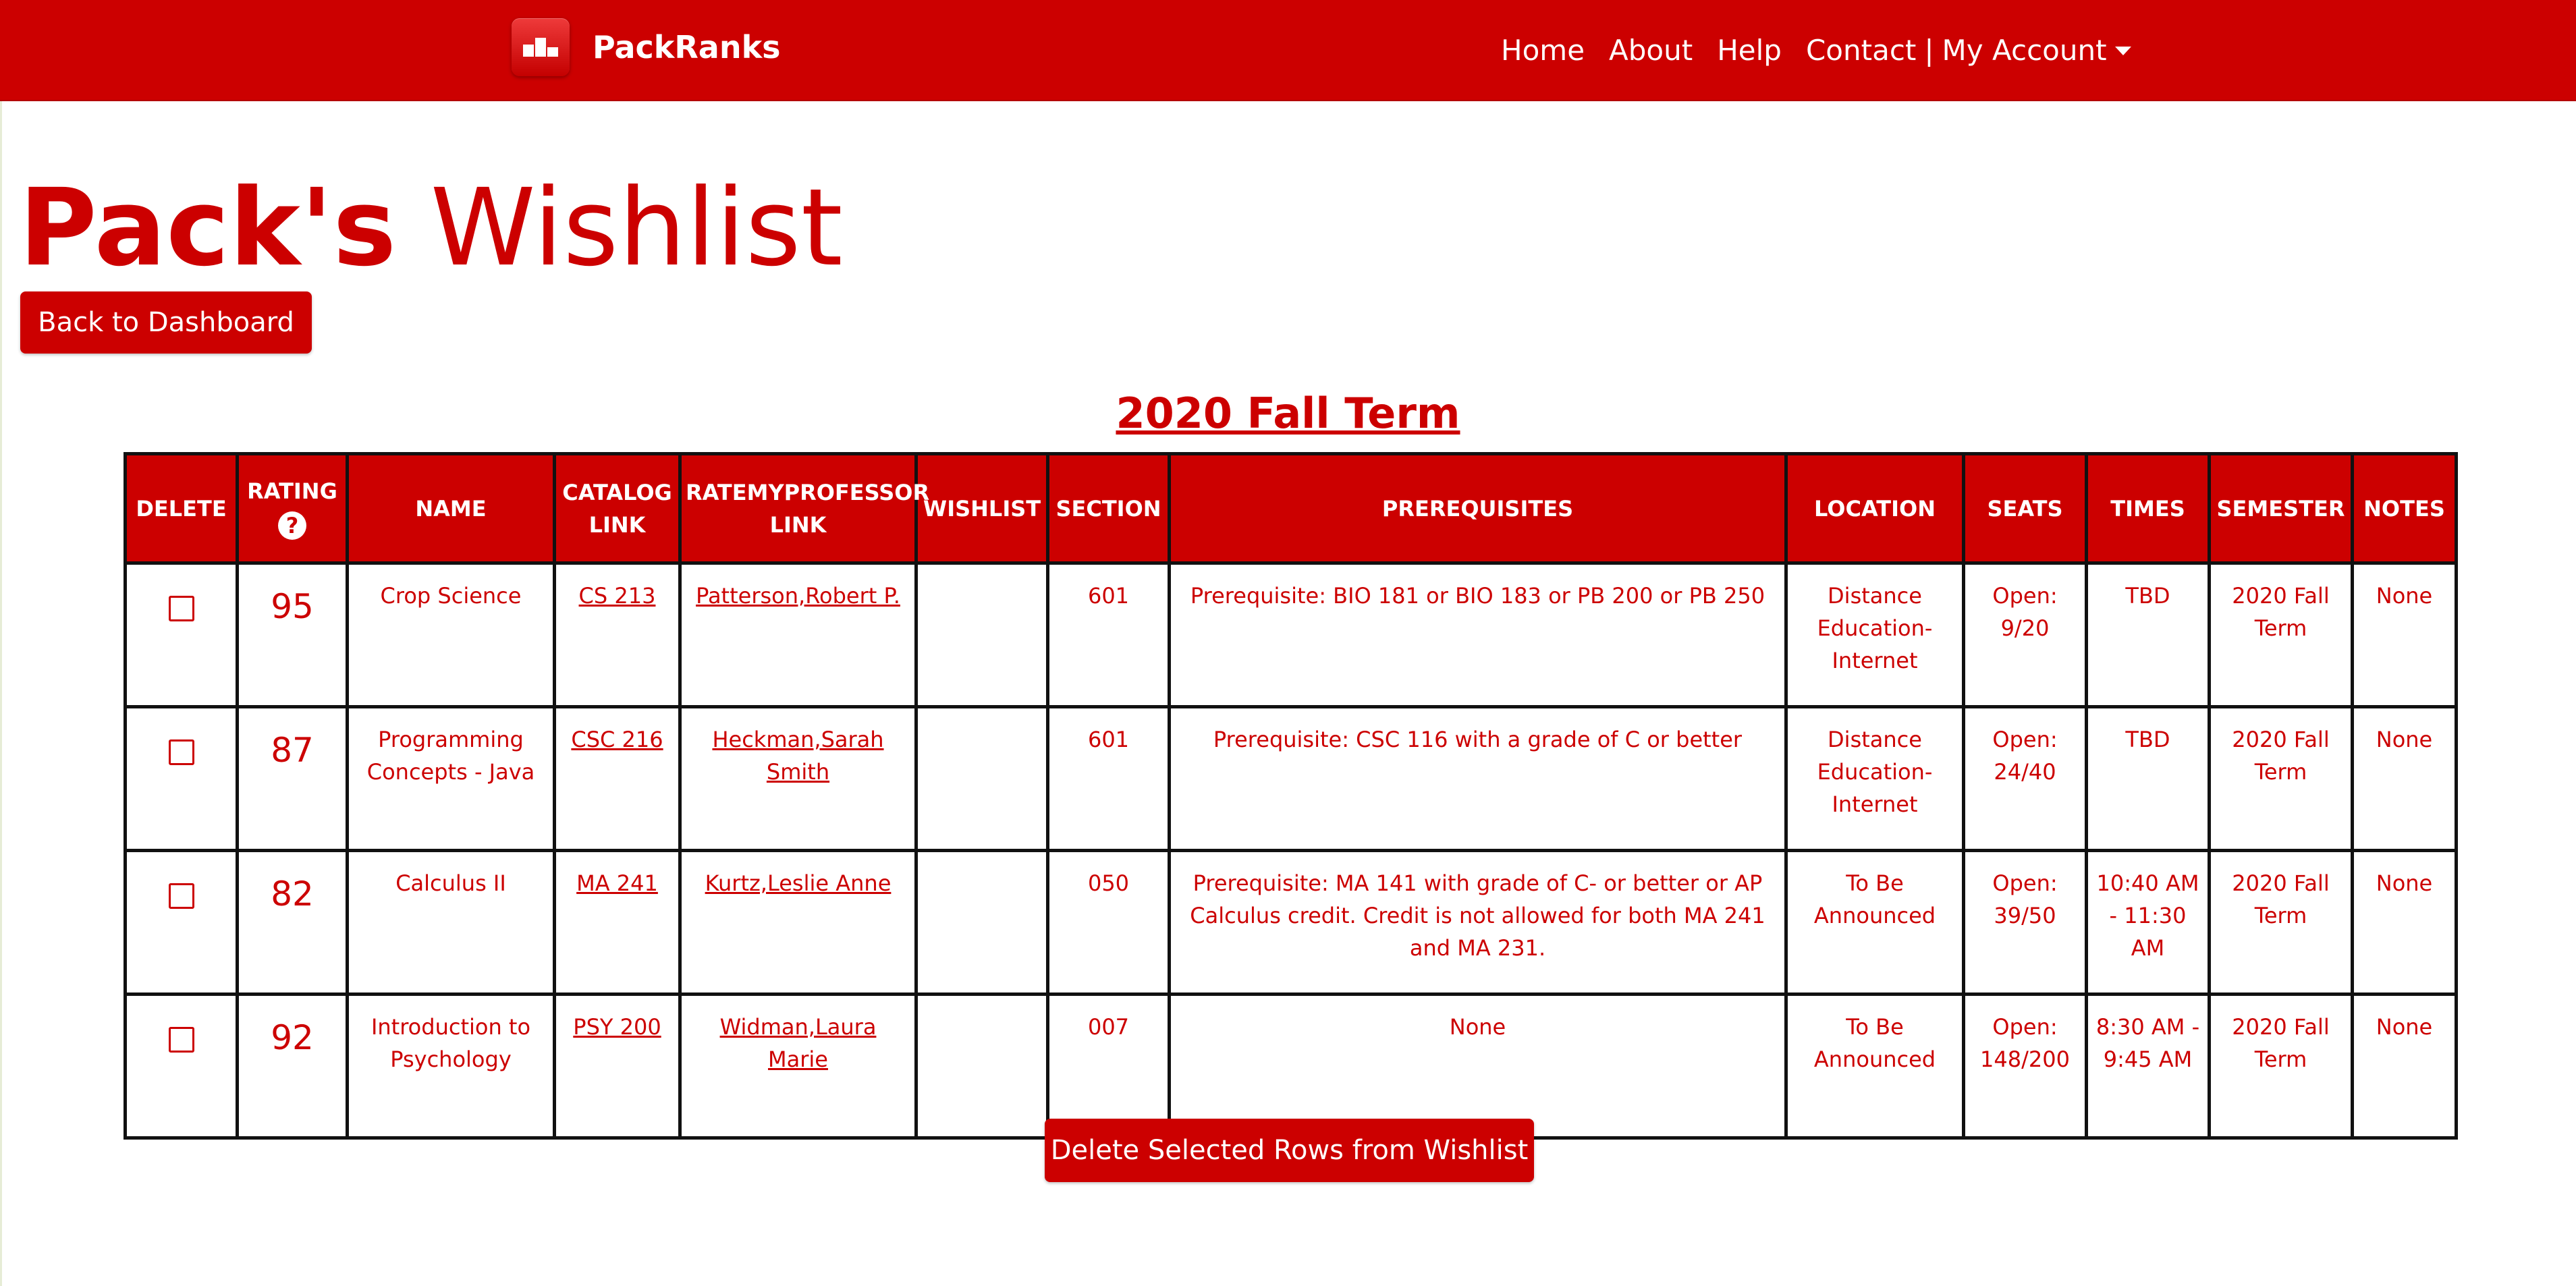 This screenshot has height=1286, width=2576. What do you see at coordinates (292, 525) in the screenshot?
I see `help-icon: ?` at bounding box center [292, 525].